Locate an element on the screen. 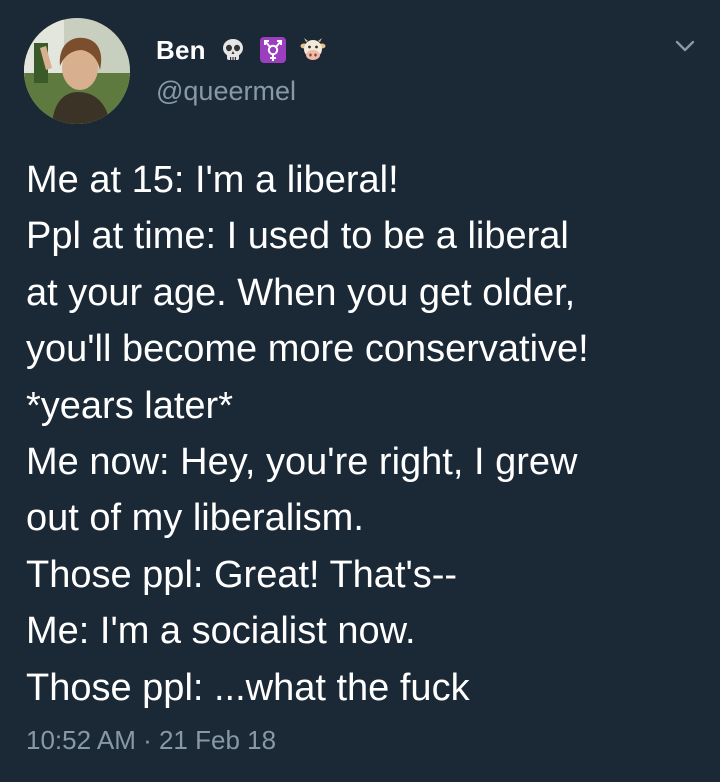 This screenshot has height=782, width=720. tweet-text-line: Me at 15: I'm a liberal! is located at coordinates (212, 180).